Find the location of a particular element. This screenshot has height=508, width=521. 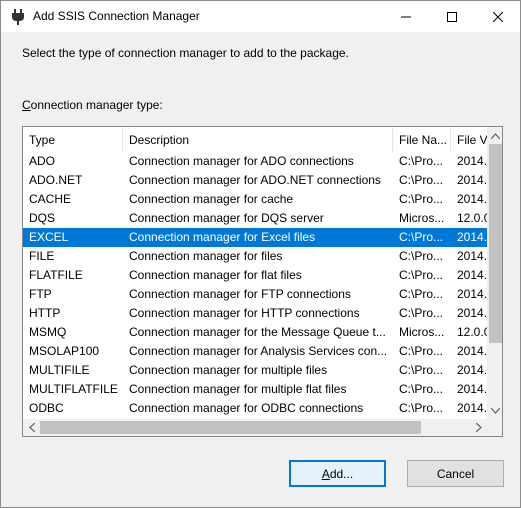

cell-type: ADO is located at coordinates (42, 161).